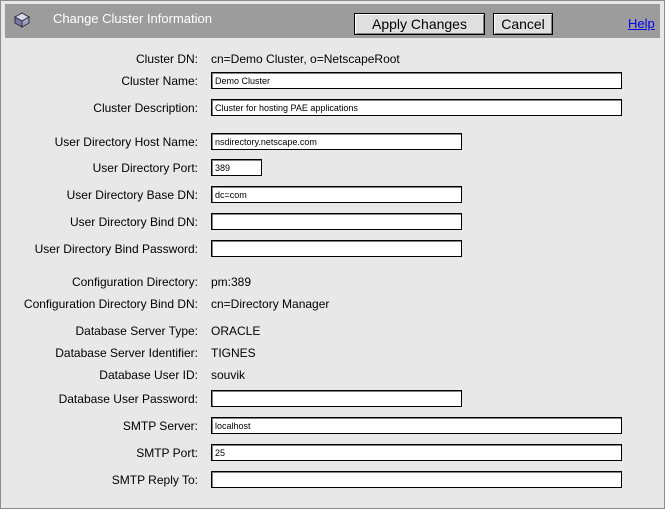  Describe the element at coordinates (336, 194) in the screenshot. I see `ud-base-dn-field` at that location.